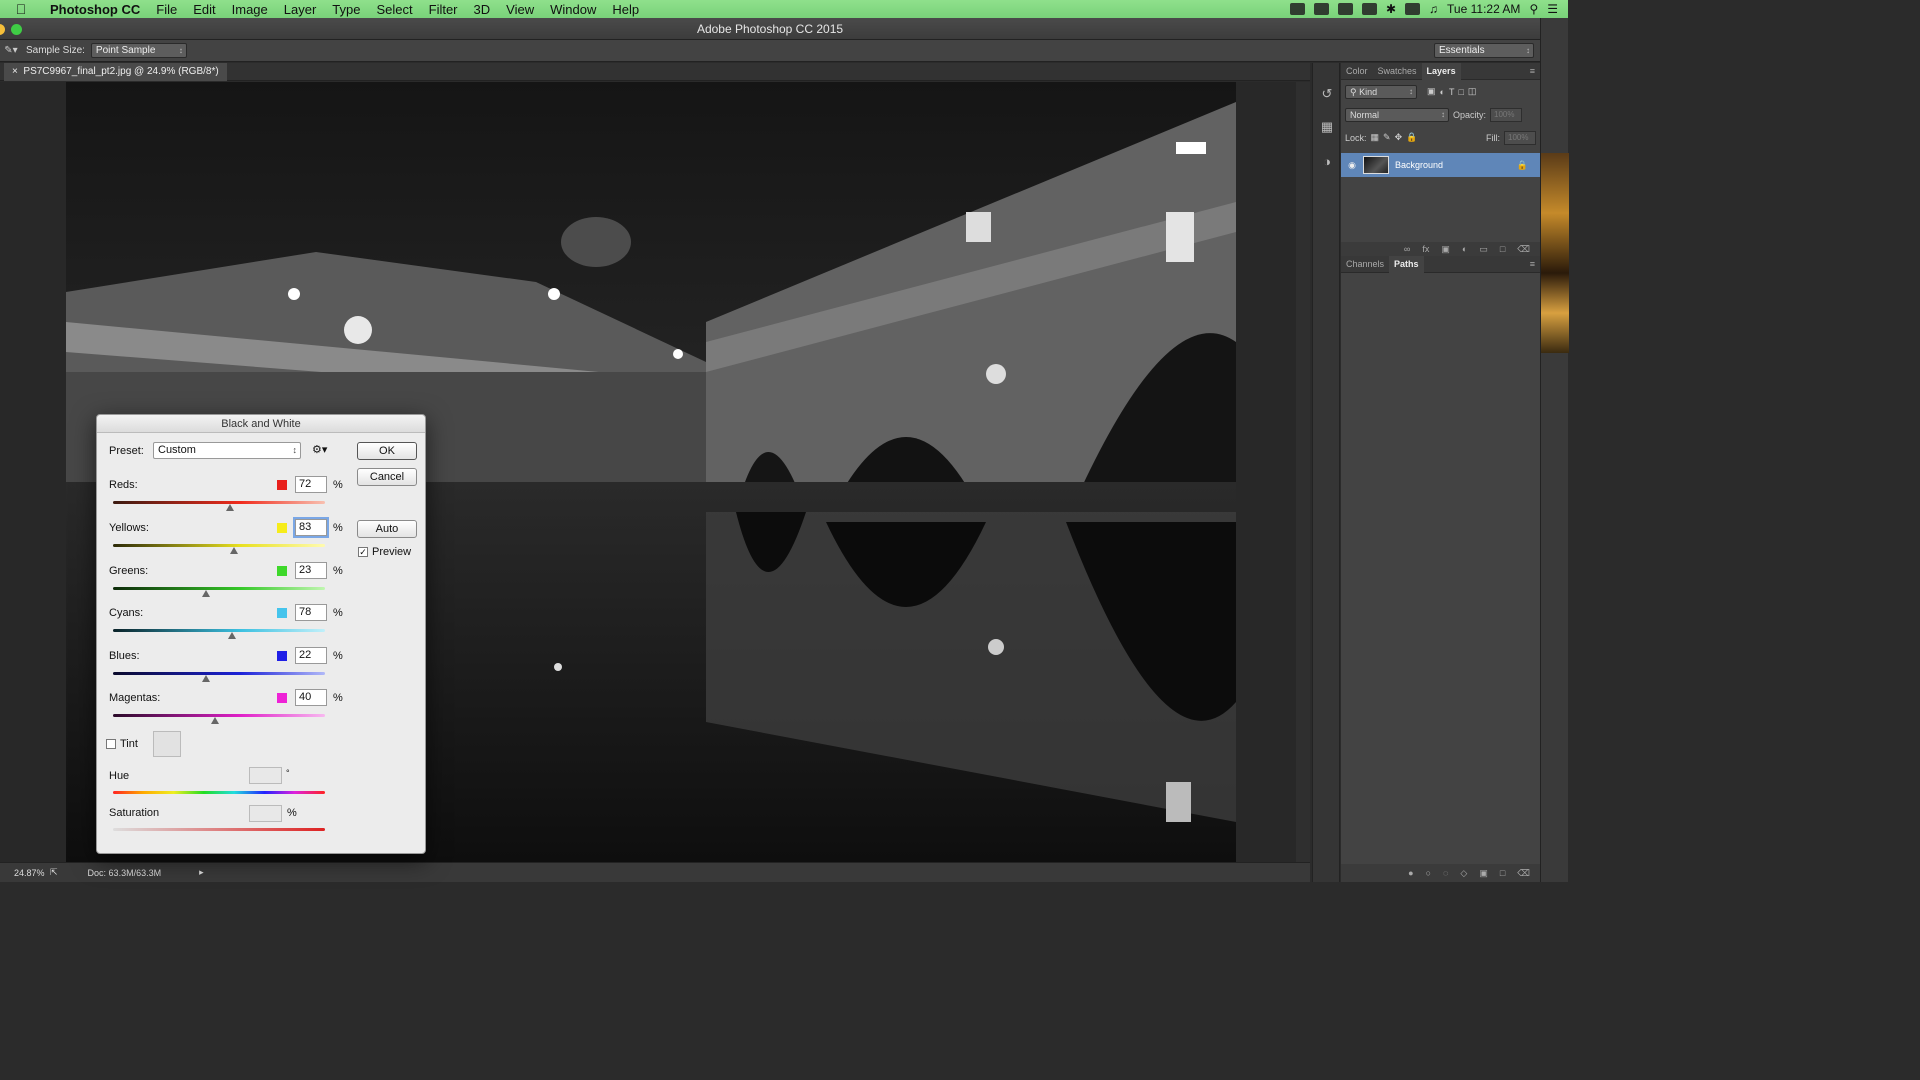 The image size is (1920, 1080). Describe the element at coordinates (1502, 249) in the screenshot. I see `new-layer-icon: □` at that location.